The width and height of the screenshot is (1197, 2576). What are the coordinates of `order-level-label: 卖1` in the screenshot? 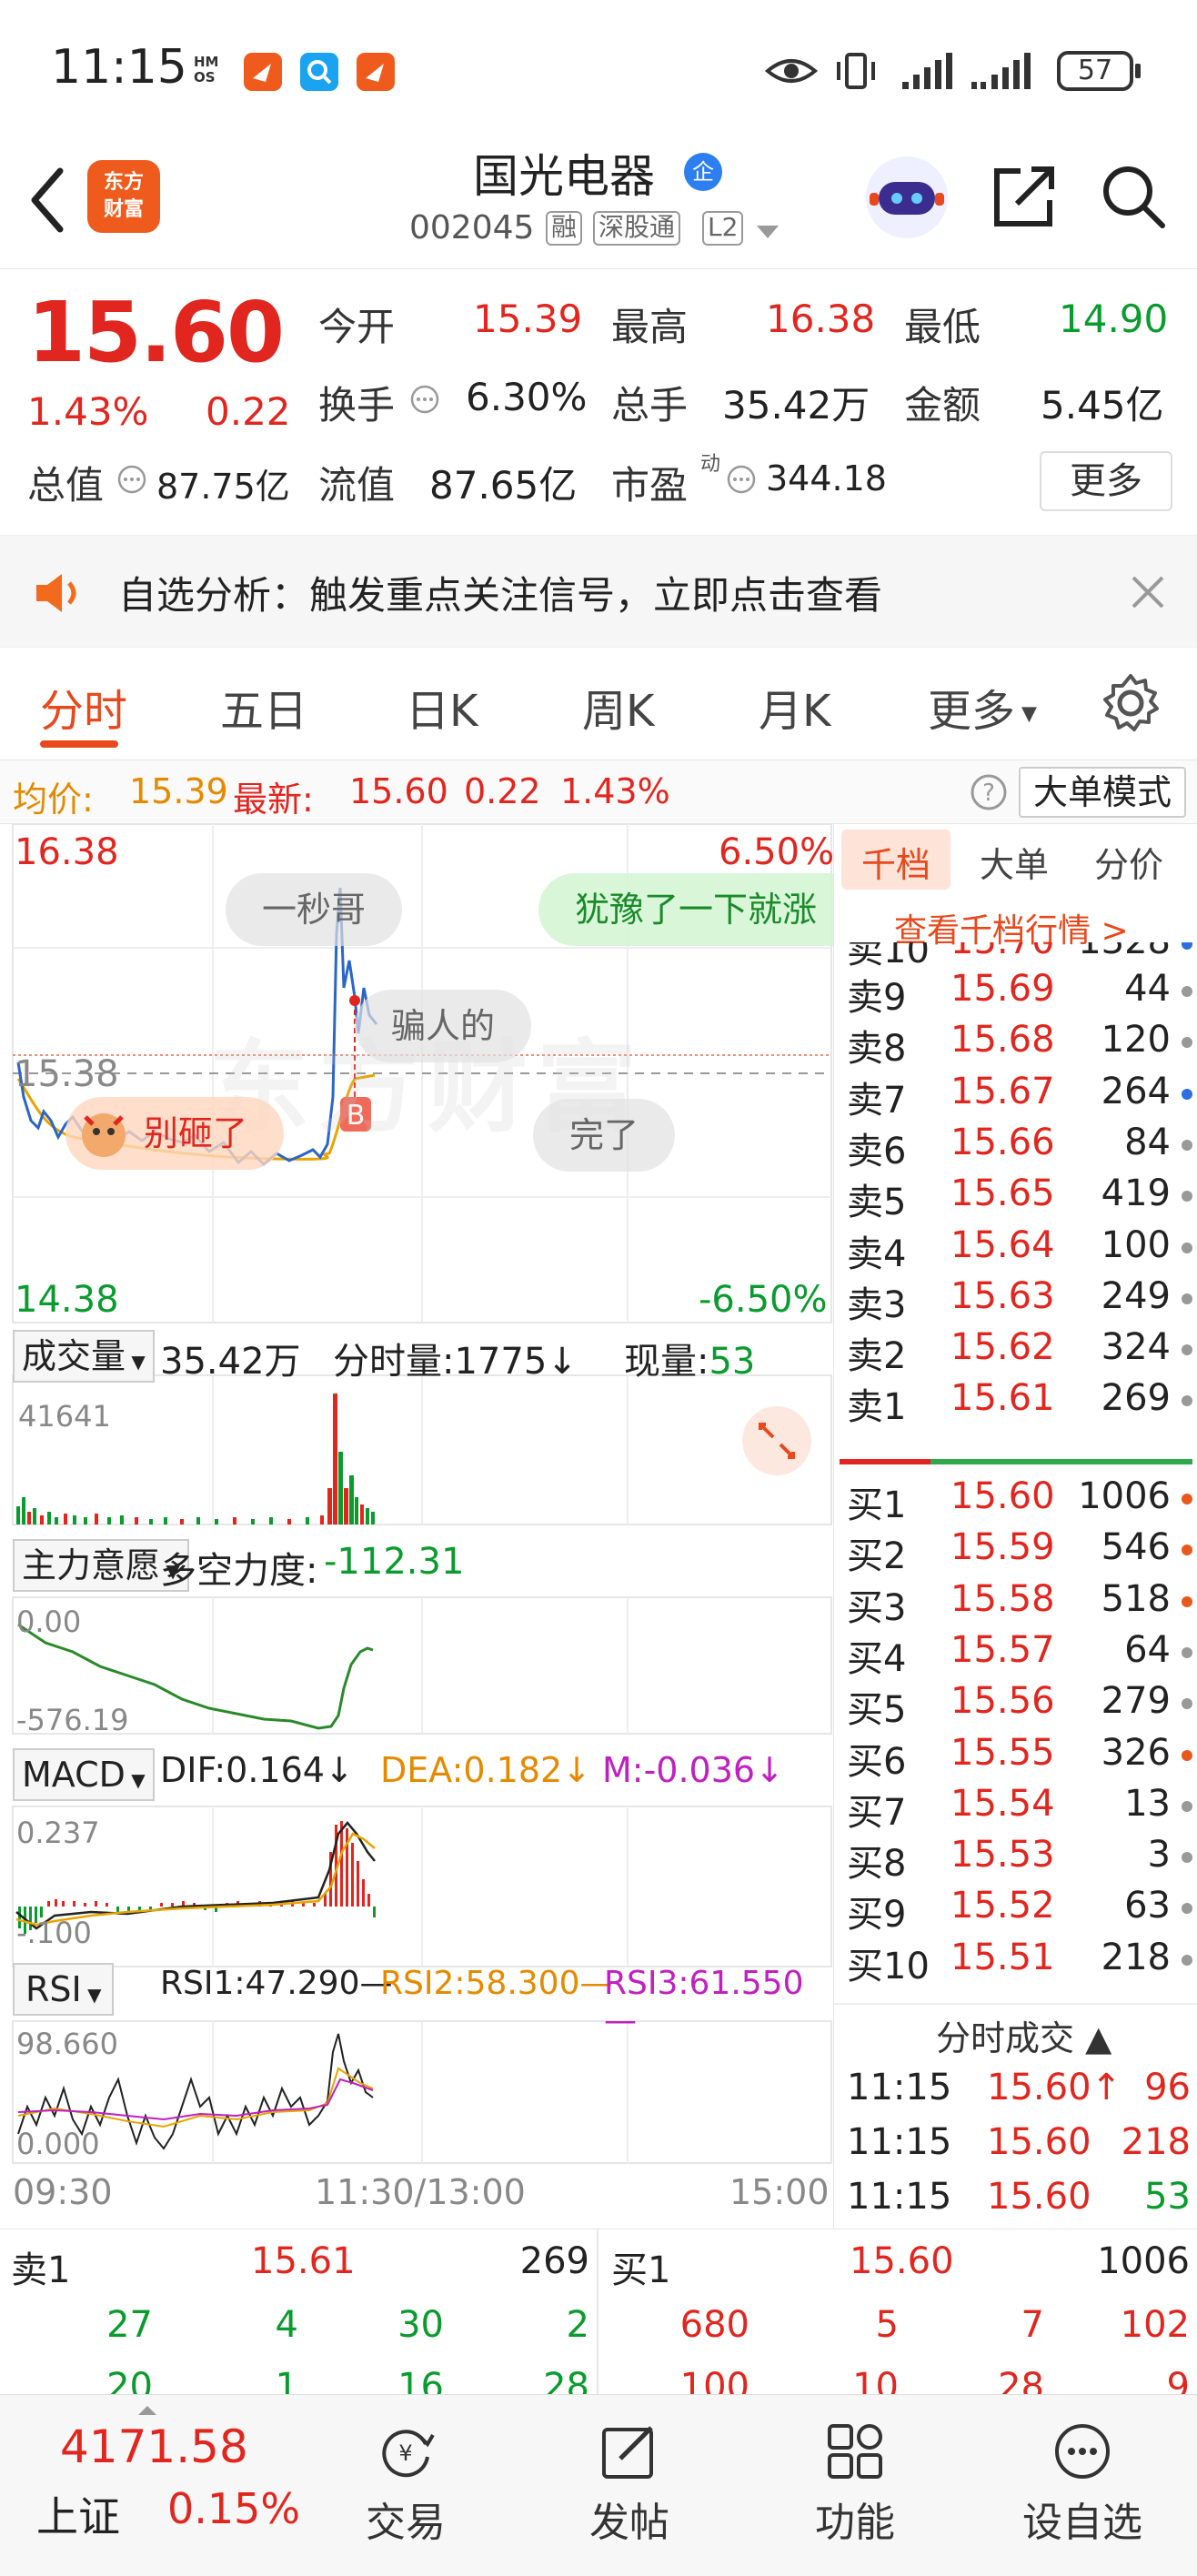 It's located at (877, 1407).